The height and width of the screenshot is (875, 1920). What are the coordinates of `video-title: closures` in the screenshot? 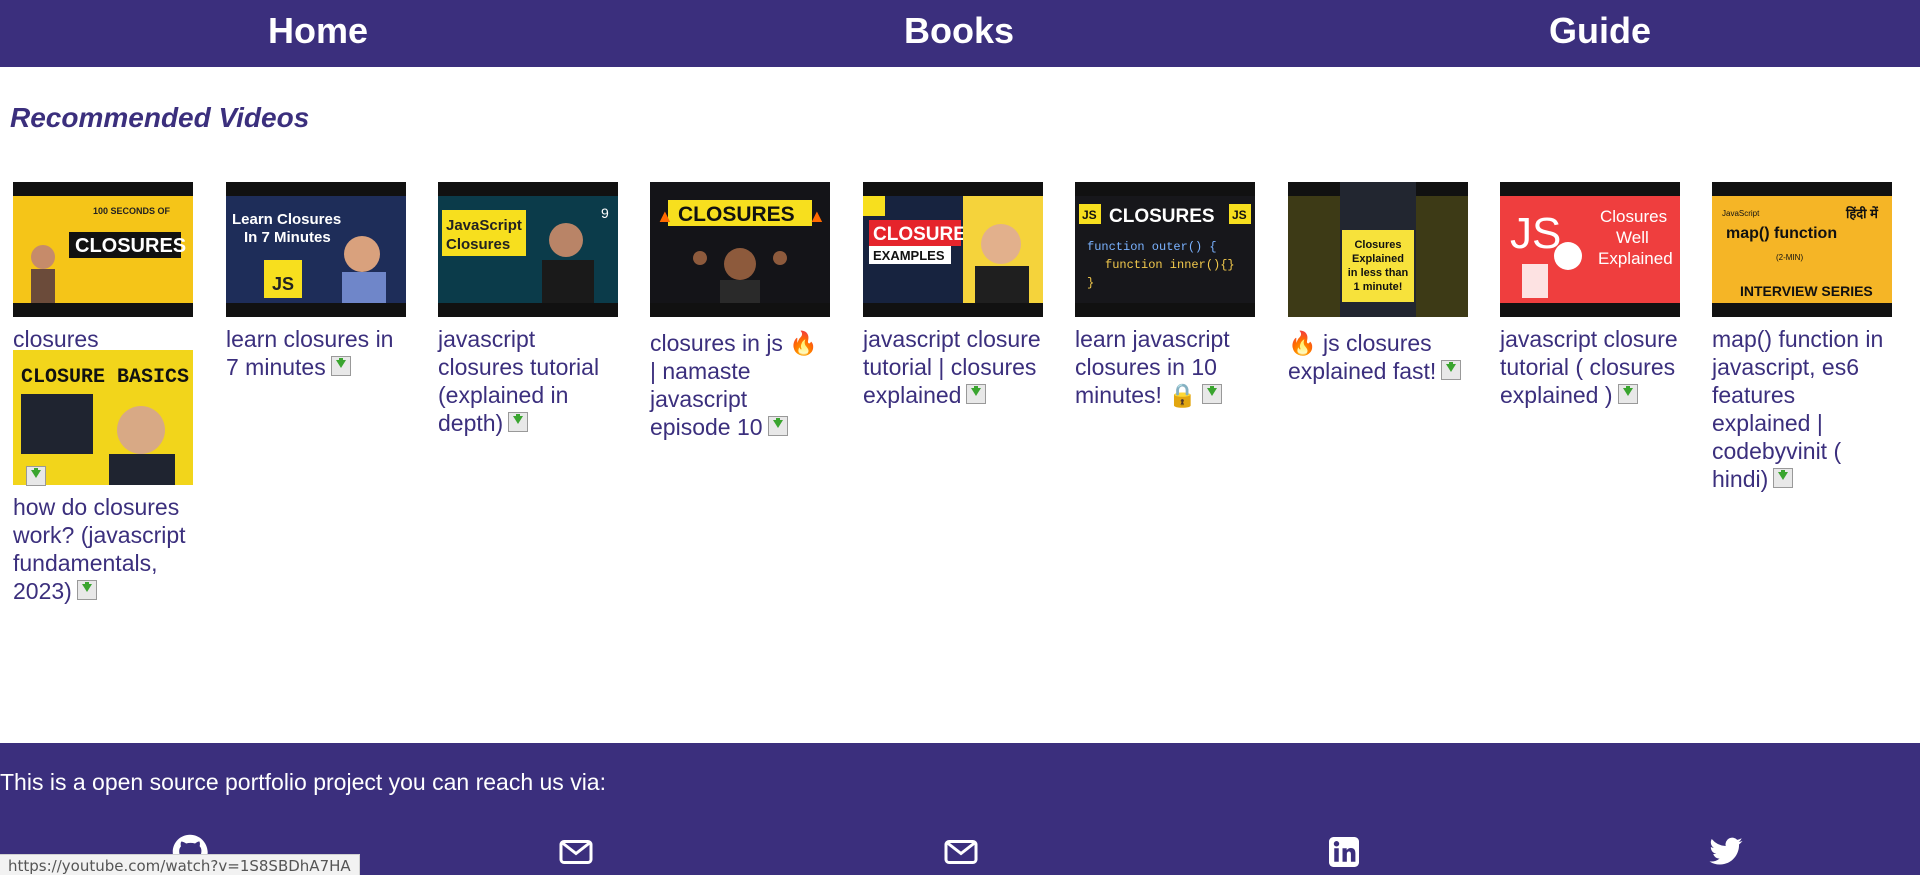 It's located at (103, 339).